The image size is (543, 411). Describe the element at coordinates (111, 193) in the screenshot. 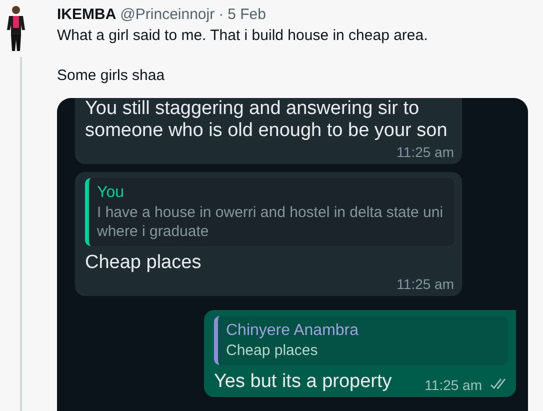

I see `quote-author: You` at that location.